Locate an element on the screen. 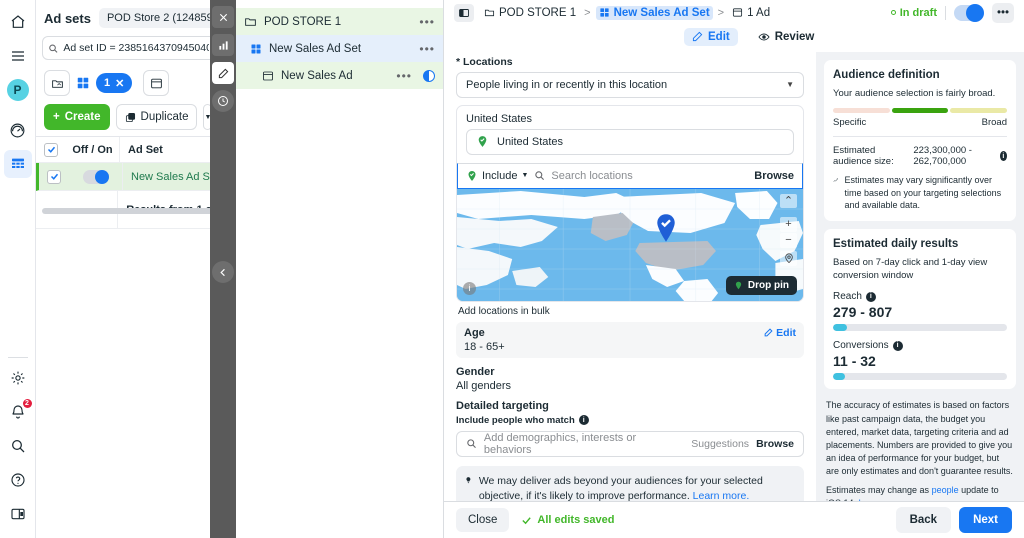 This screenshot has height=538, width=1024. select-all-checkbox is located at coordinates (51, 149).